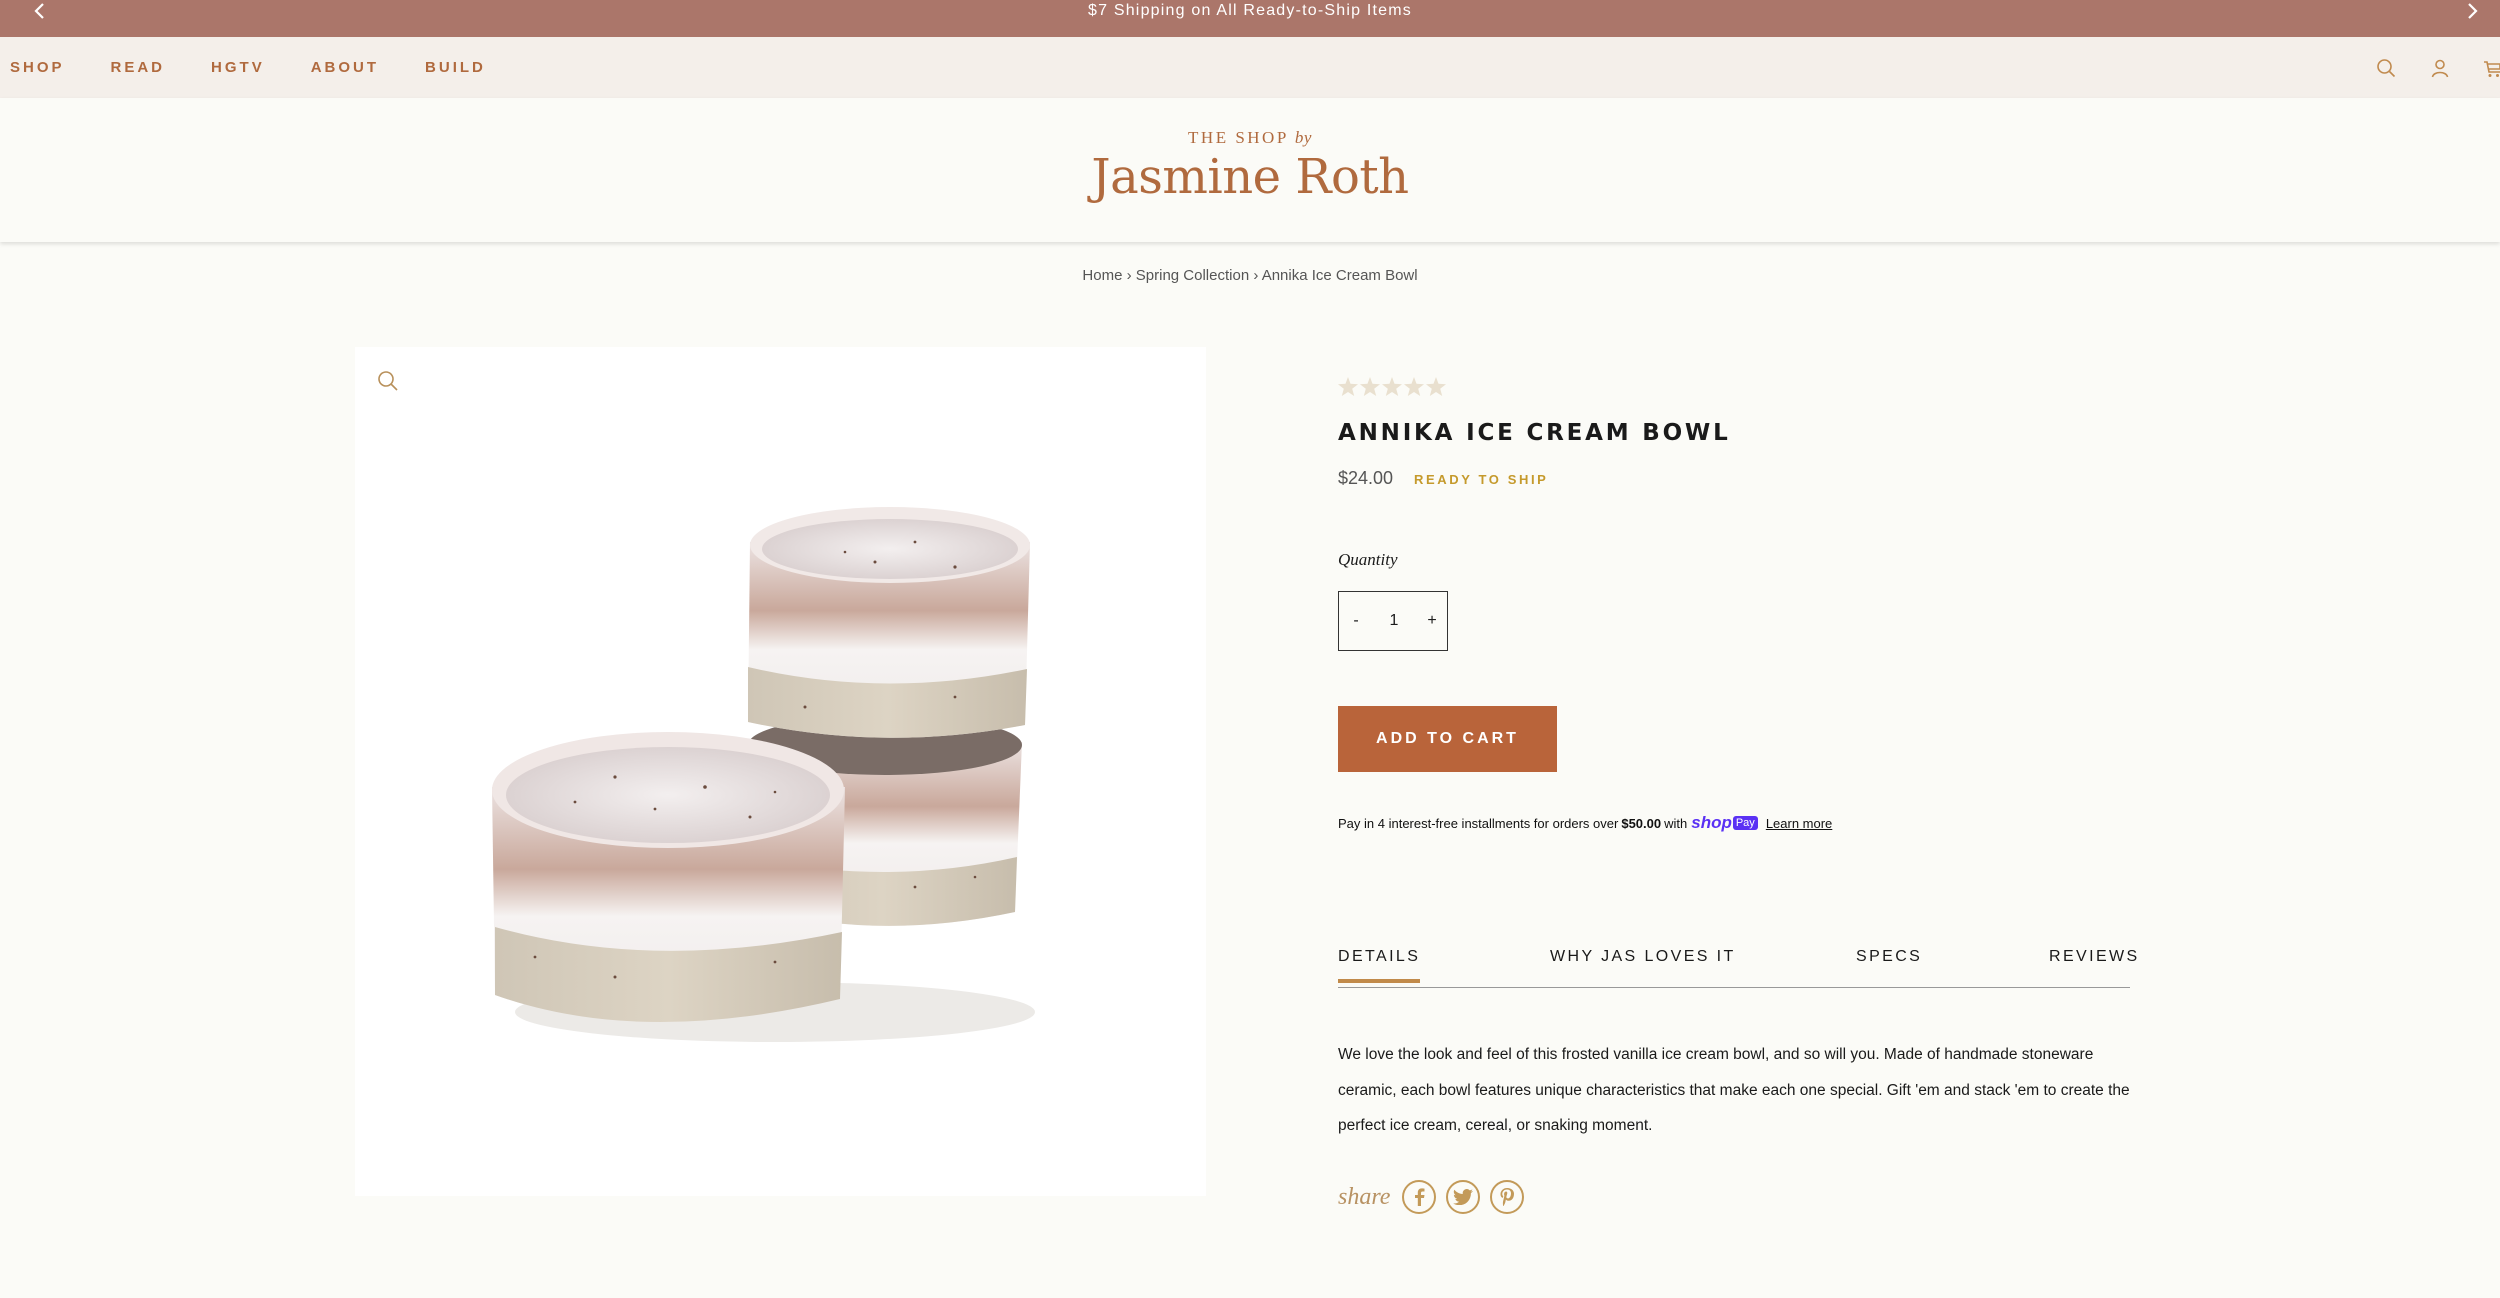  What do you see at coordinates (1238, 137) in the screenshot?
I see `logo-line1: THE SHOP` at bounding box center [1238, 137].